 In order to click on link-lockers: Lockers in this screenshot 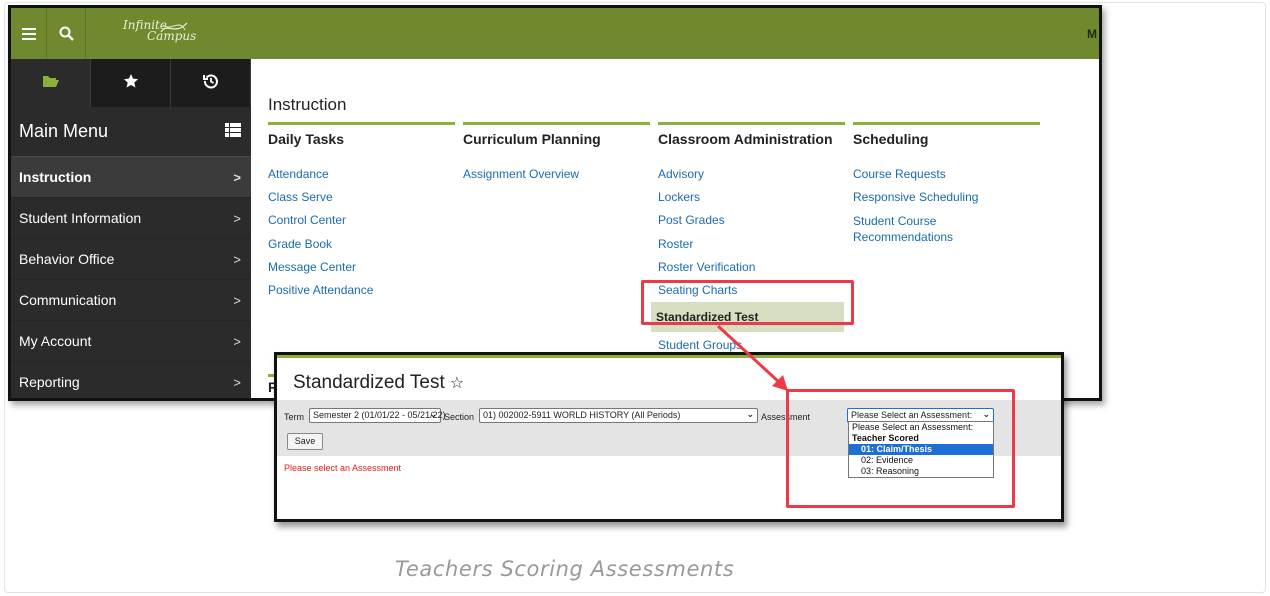, I will do `click(751, 197)`.